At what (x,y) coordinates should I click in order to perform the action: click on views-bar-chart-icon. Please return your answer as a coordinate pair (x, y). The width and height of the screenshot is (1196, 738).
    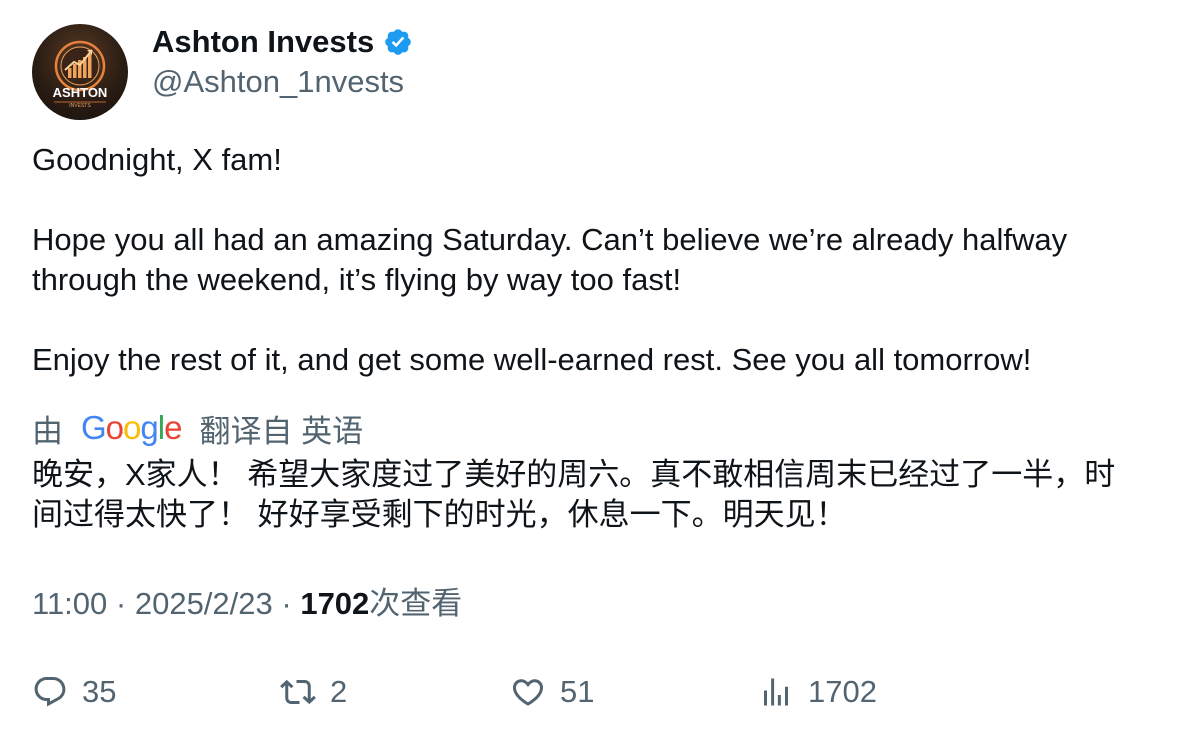
    Looking at the image, I should click on (776, 692).